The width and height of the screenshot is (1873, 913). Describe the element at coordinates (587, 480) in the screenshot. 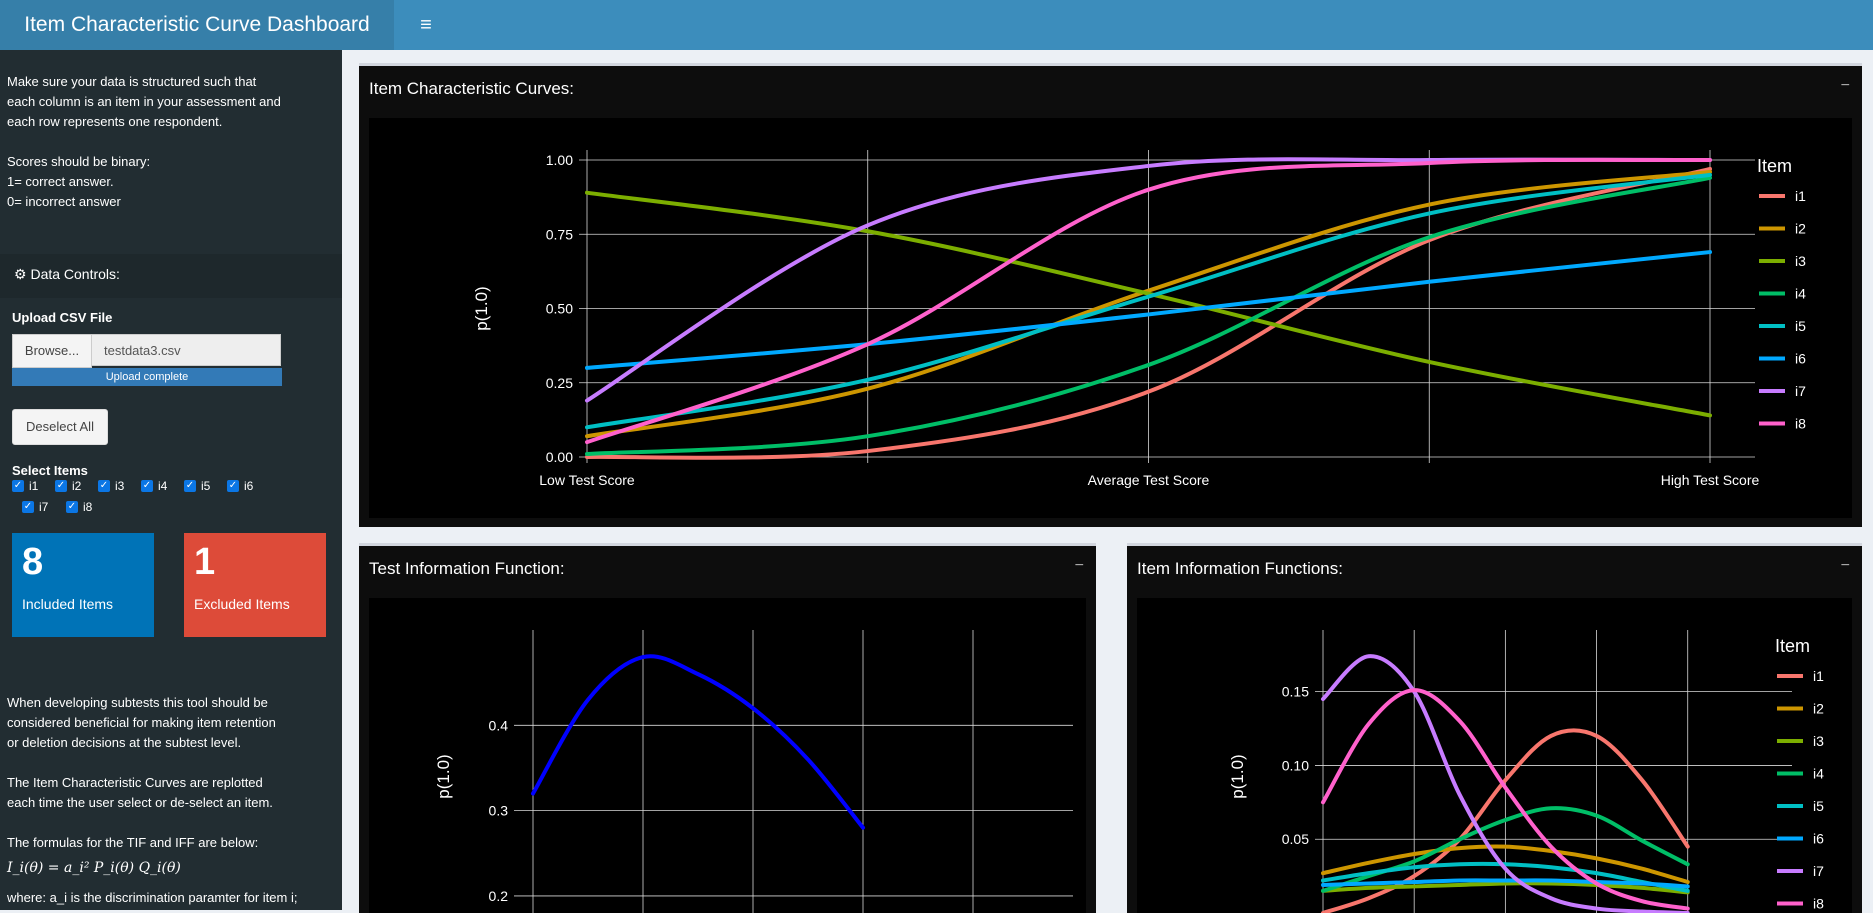

I see `x-tick-label: Low Test Score` at that location.